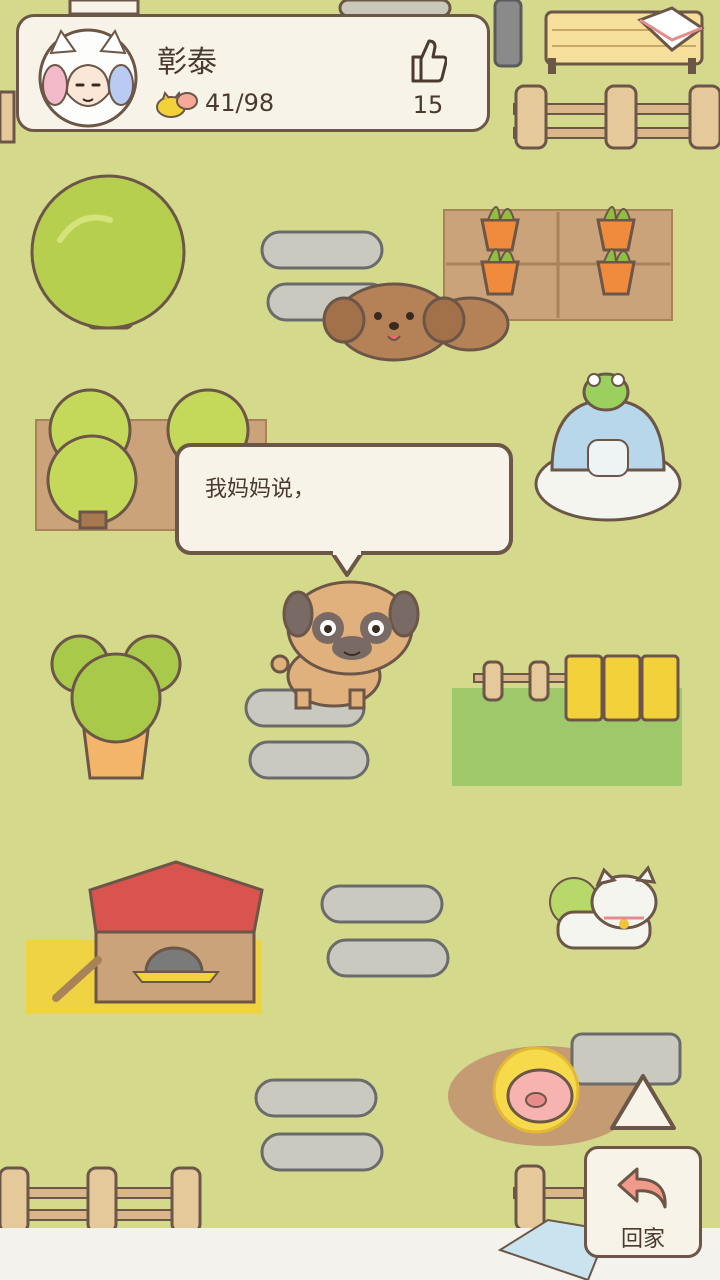 The width and height of the screenshot is (720, 1280). Describe the element at coordinates (642, 1188) in the screenshot. I see `return-arrow-icon` at that location.